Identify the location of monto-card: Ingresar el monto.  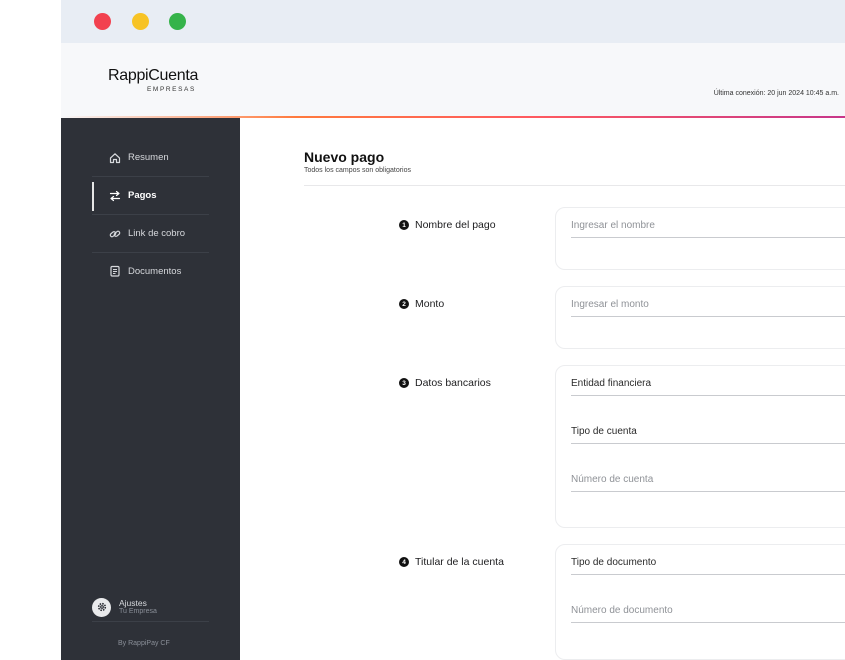
(700, 317).